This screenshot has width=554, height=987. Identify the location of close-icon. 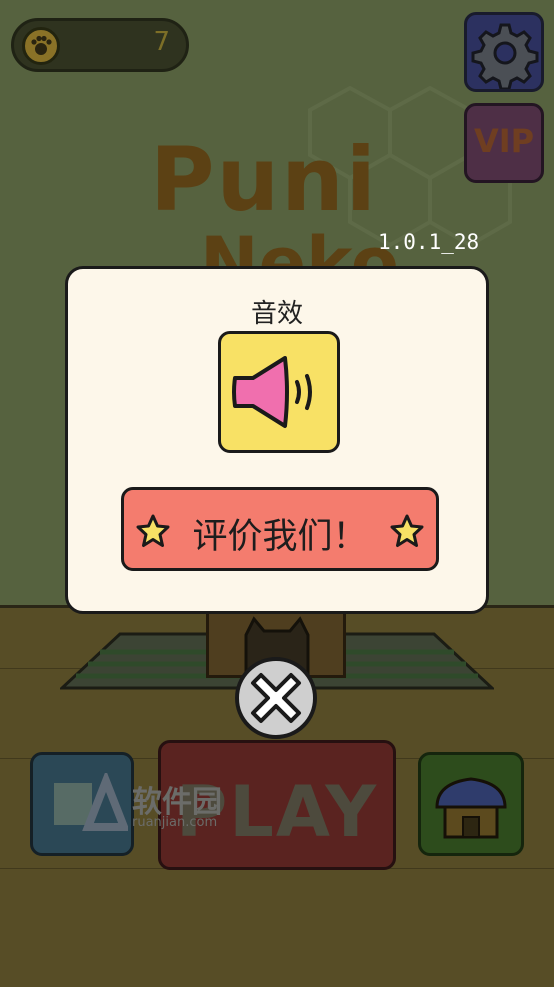
(276, 698).